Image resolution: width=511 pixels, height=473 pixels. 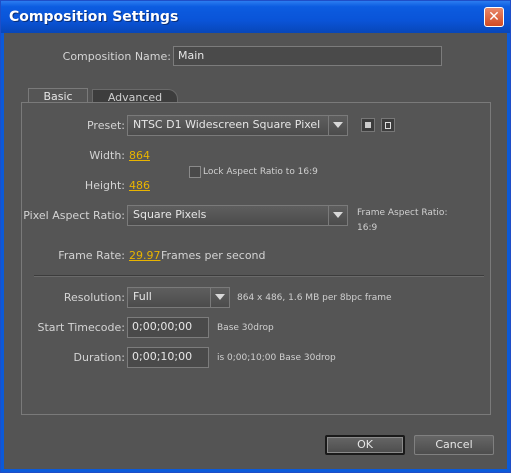 I want to click on composition-name-label: Composition Name:, so click(x=116, y=56).